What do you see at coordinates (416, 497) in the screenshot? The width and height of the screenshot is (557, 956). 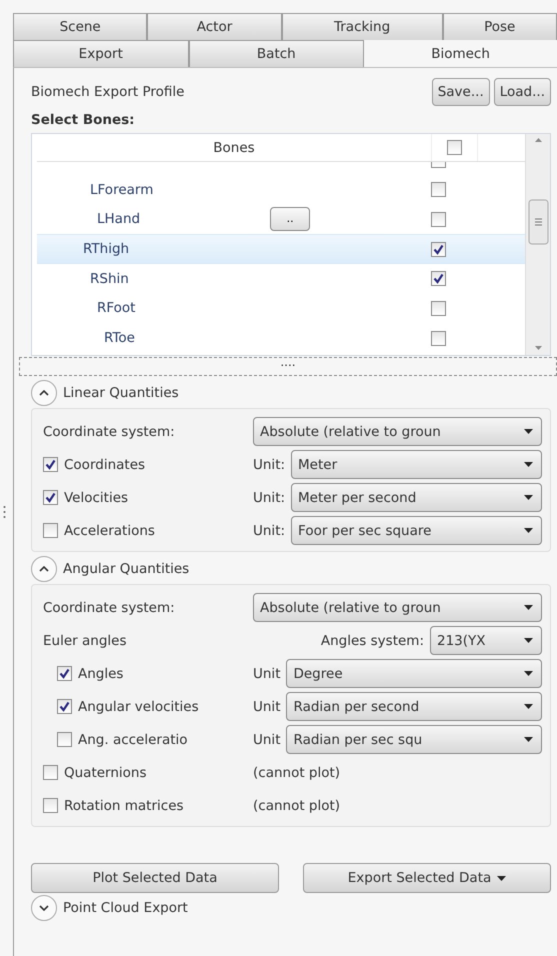 I see `dropdown: Meter per second` at bounding box center [416, 497].